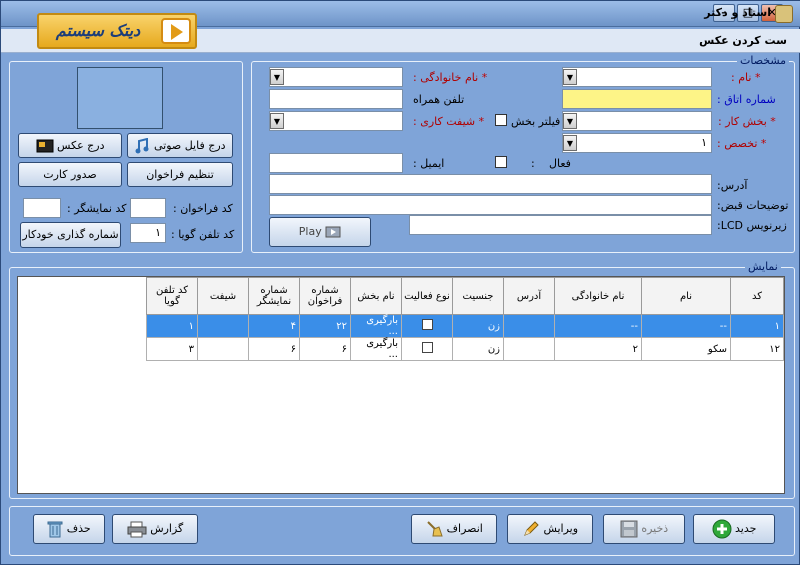 The image size is (800, 565). I want to click on cell-activity, so click(427, 326).